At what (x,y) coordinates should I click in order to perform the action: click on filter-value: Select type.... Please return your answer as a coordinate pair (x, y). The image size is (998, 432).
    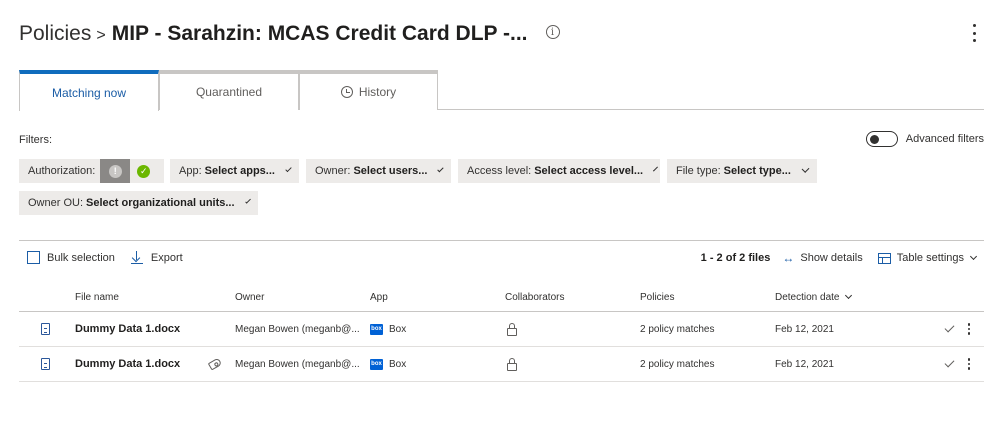
    Looking at the image, I should click on (757, 171).